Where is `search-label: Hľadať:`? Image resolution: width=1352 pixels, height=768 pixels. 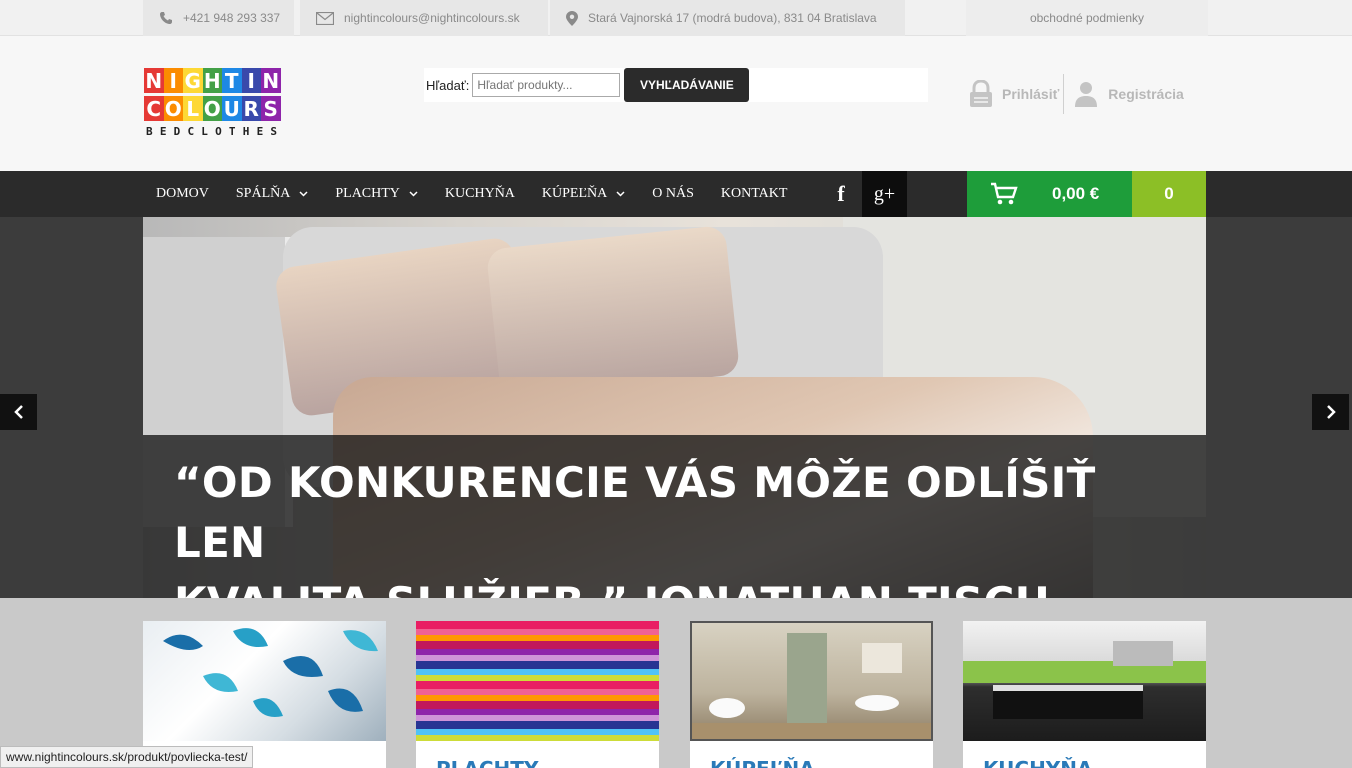 search-label: Hľadať: is located at coordinates (448, 85).